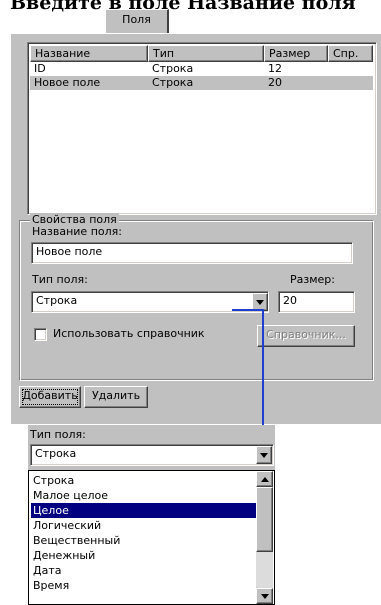 This screenshot has height=605, width=381. What do you see at coordinates (263, 374) in the screenshot?
I see `connector-line-vertical` at bounding box center [263, 374].